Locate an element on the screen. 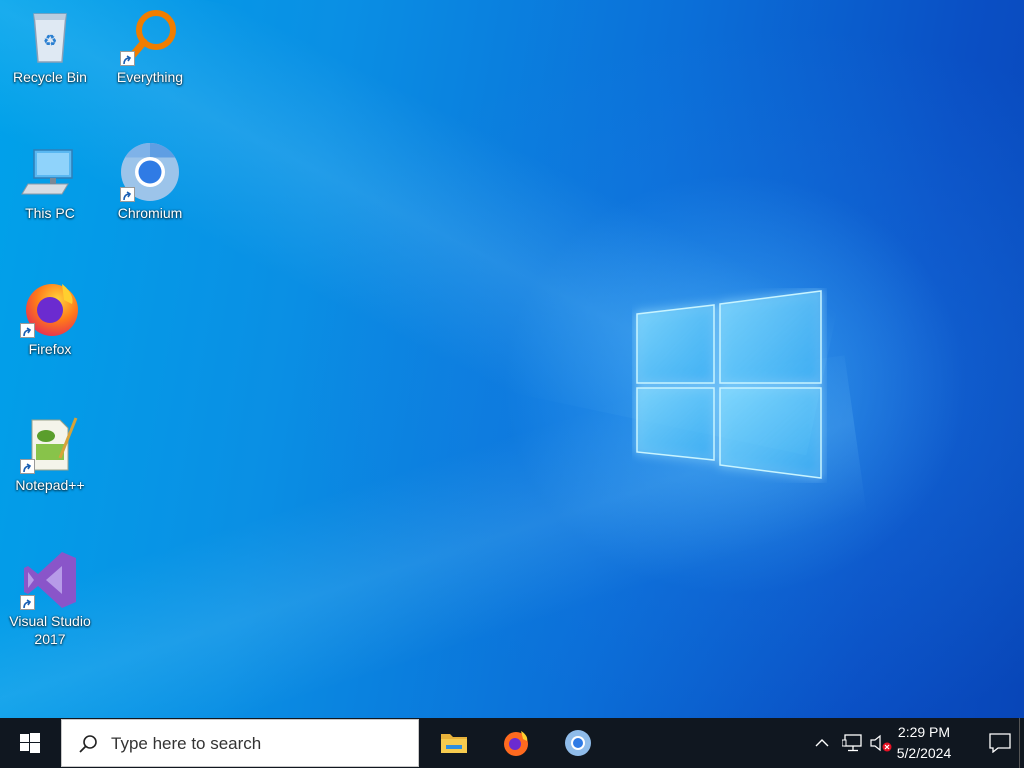 This screenshot has height=768, width=1024. clock: 2:29 PM 5/2/2024 is located at coordinates (924, 743).